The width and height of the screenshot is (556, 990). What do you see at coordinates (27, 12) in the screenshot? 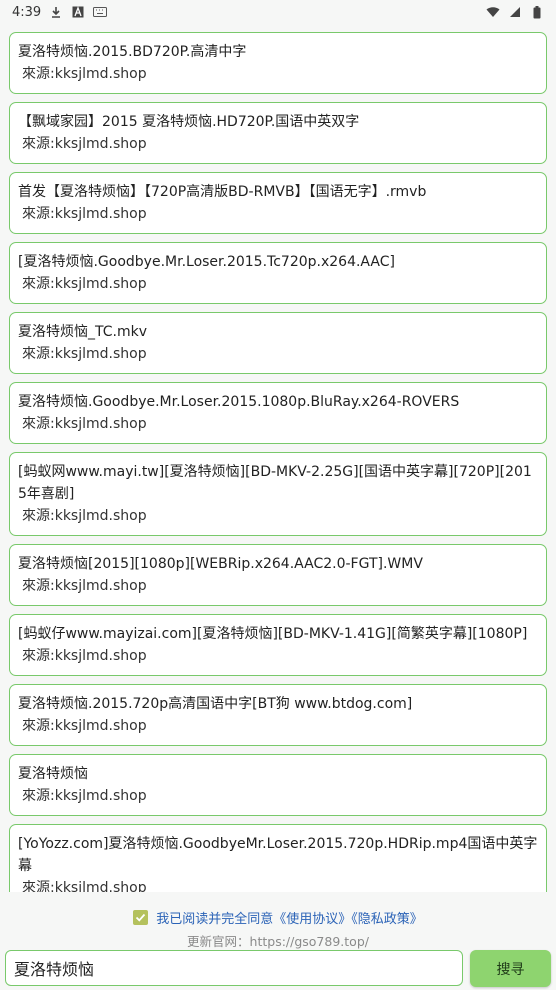
I see `status-time: 4:39` at bounding box center [27, 12].